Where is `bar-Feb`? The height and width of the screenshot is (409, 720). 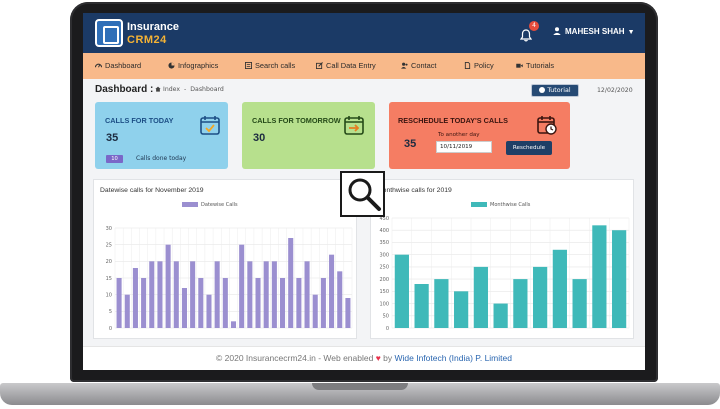
bar-Feb is located at coordinates (421, 306).